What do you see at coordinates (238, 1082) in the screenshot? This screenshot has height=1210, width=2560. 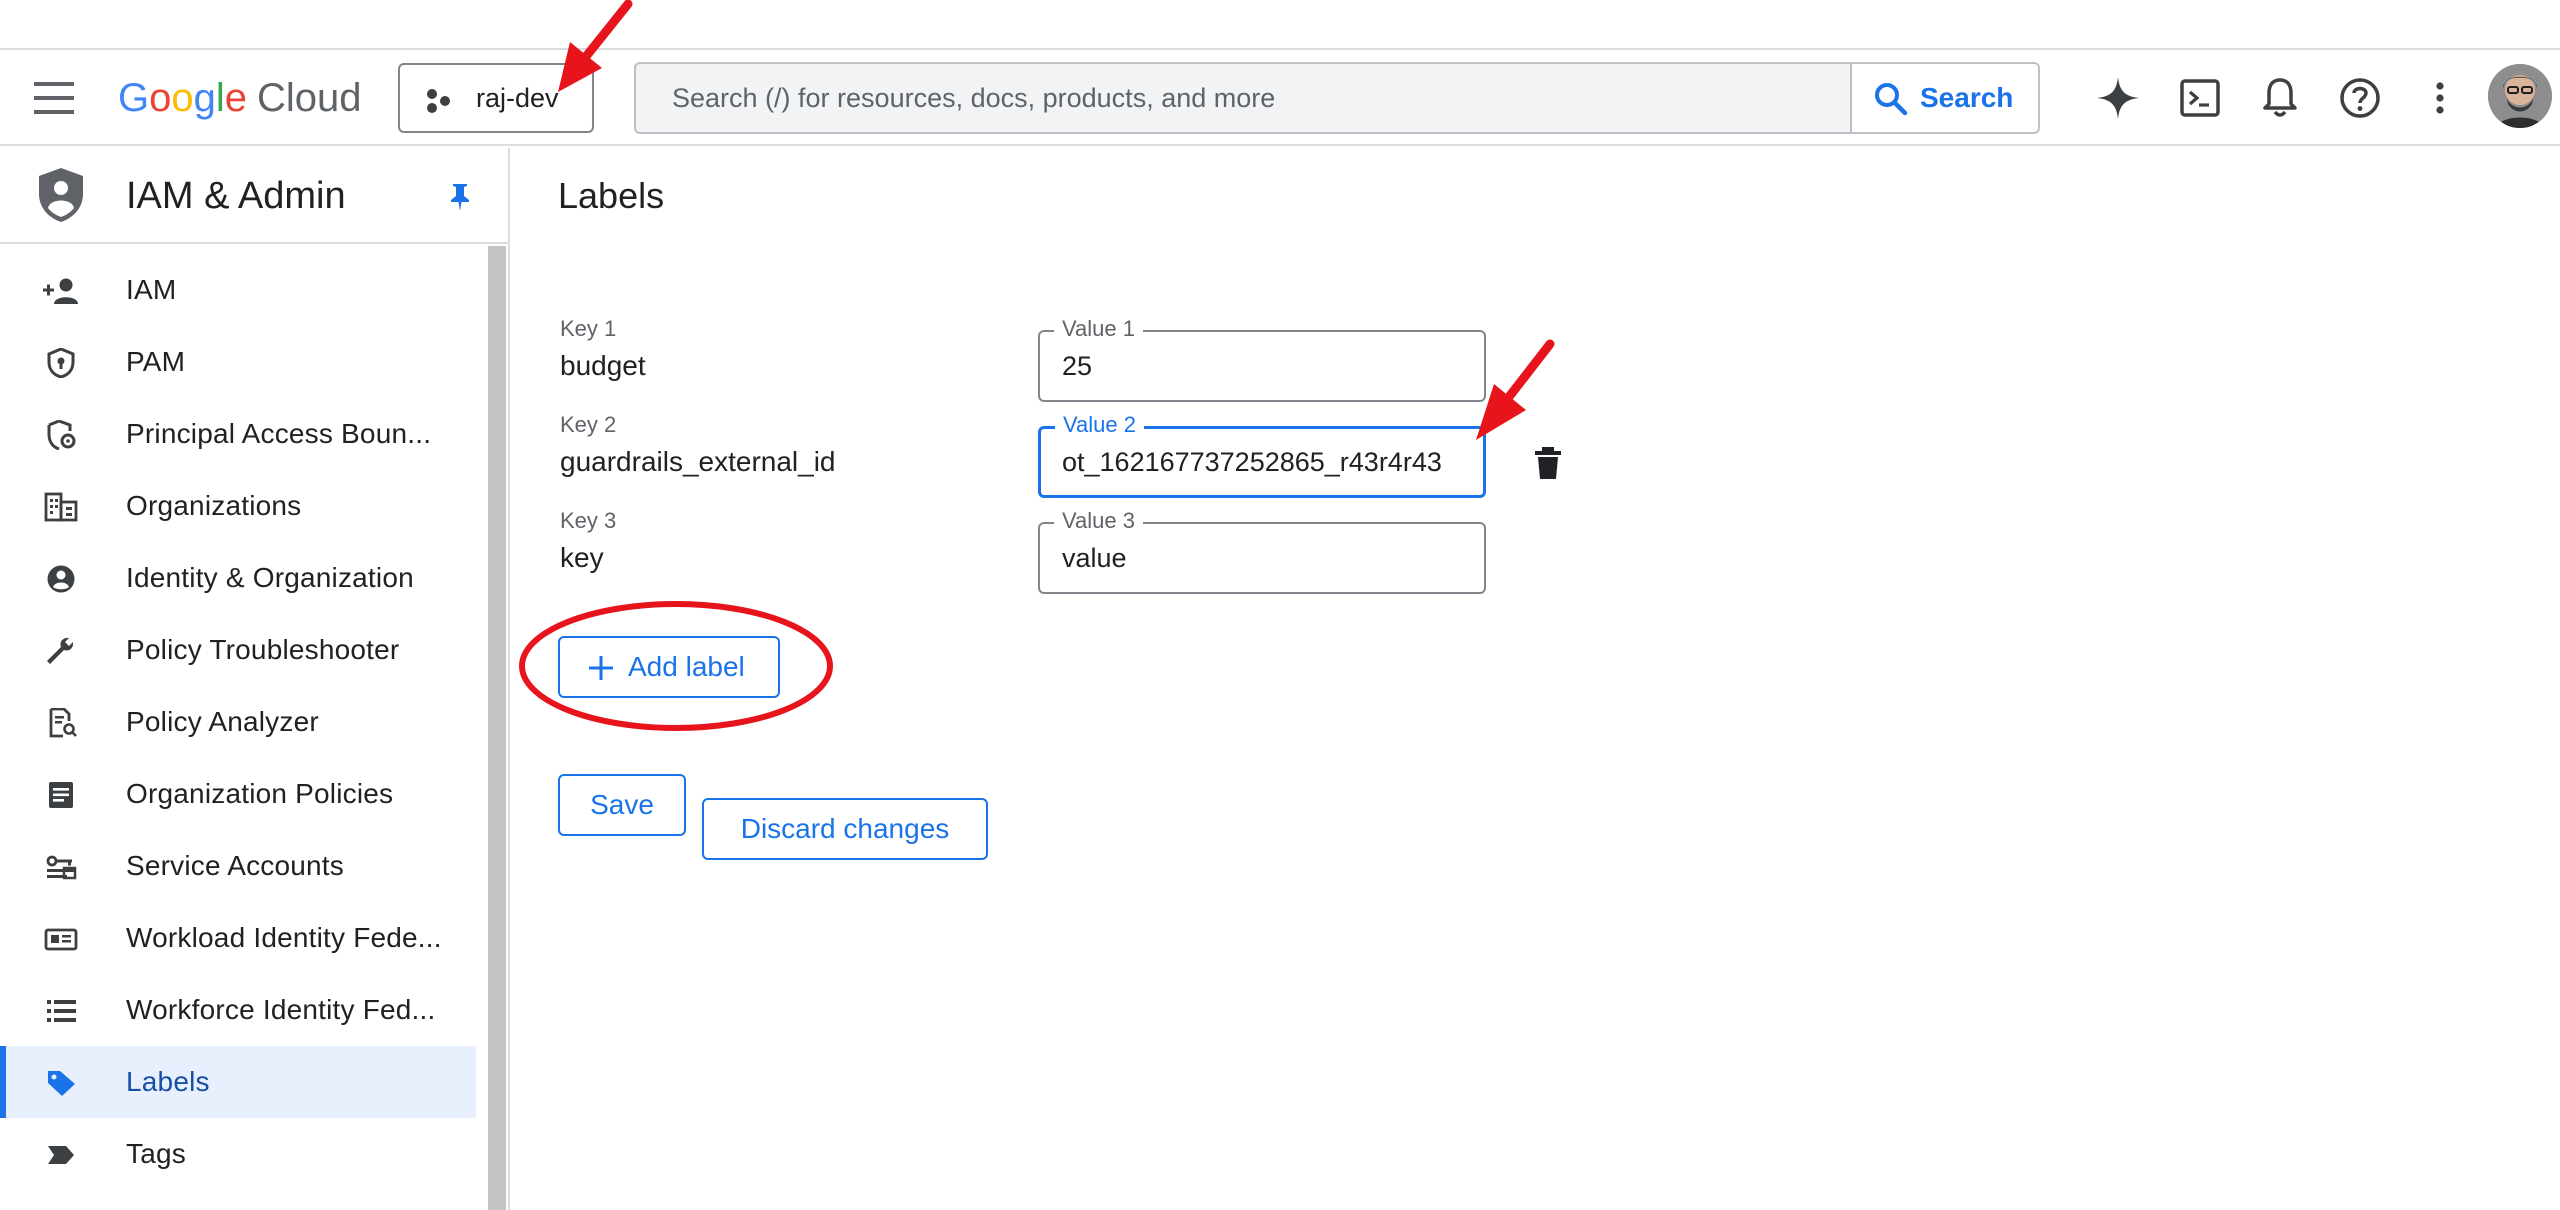 I see `sidebar-item-labels: Labels` at bounding box center [238, 1082].